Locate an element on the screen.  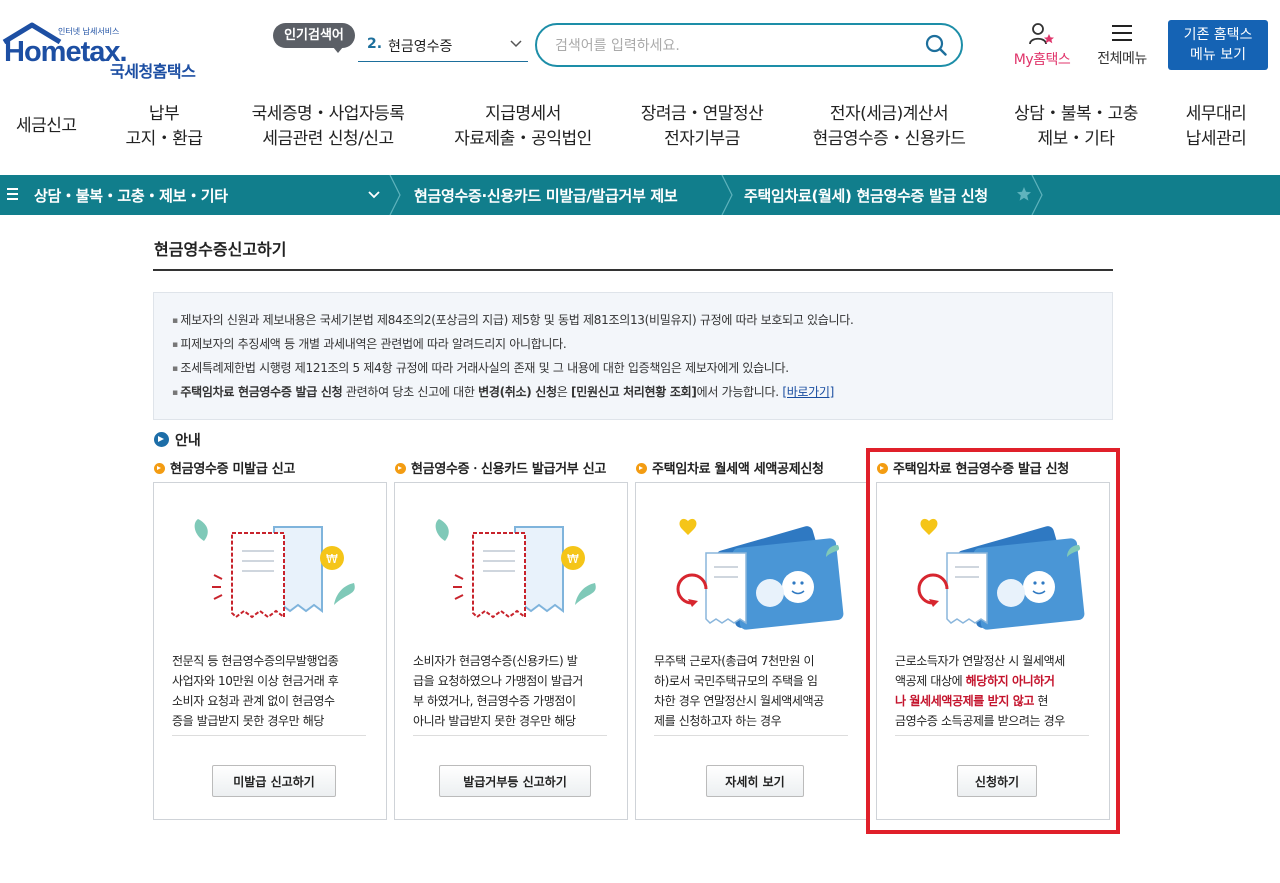
search-input is located at coordinates (735, 46).